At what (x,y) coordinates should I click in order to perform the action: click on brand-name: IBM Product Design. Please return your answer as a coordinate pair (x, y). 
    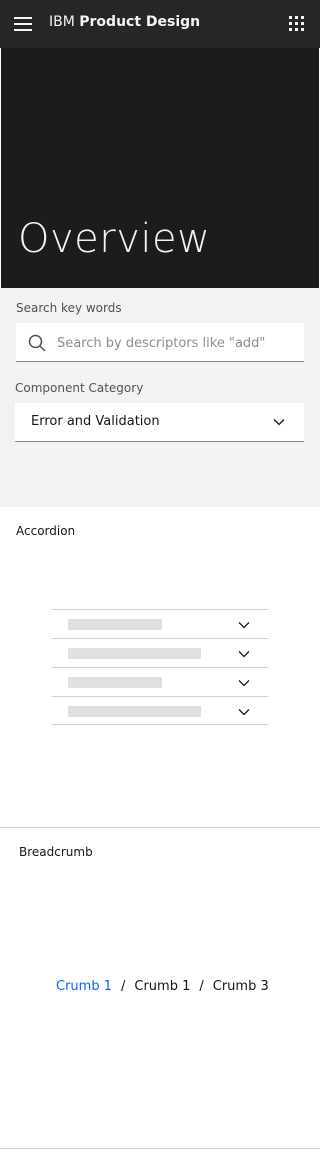
    Looking at the image, I should click on (124, 22).